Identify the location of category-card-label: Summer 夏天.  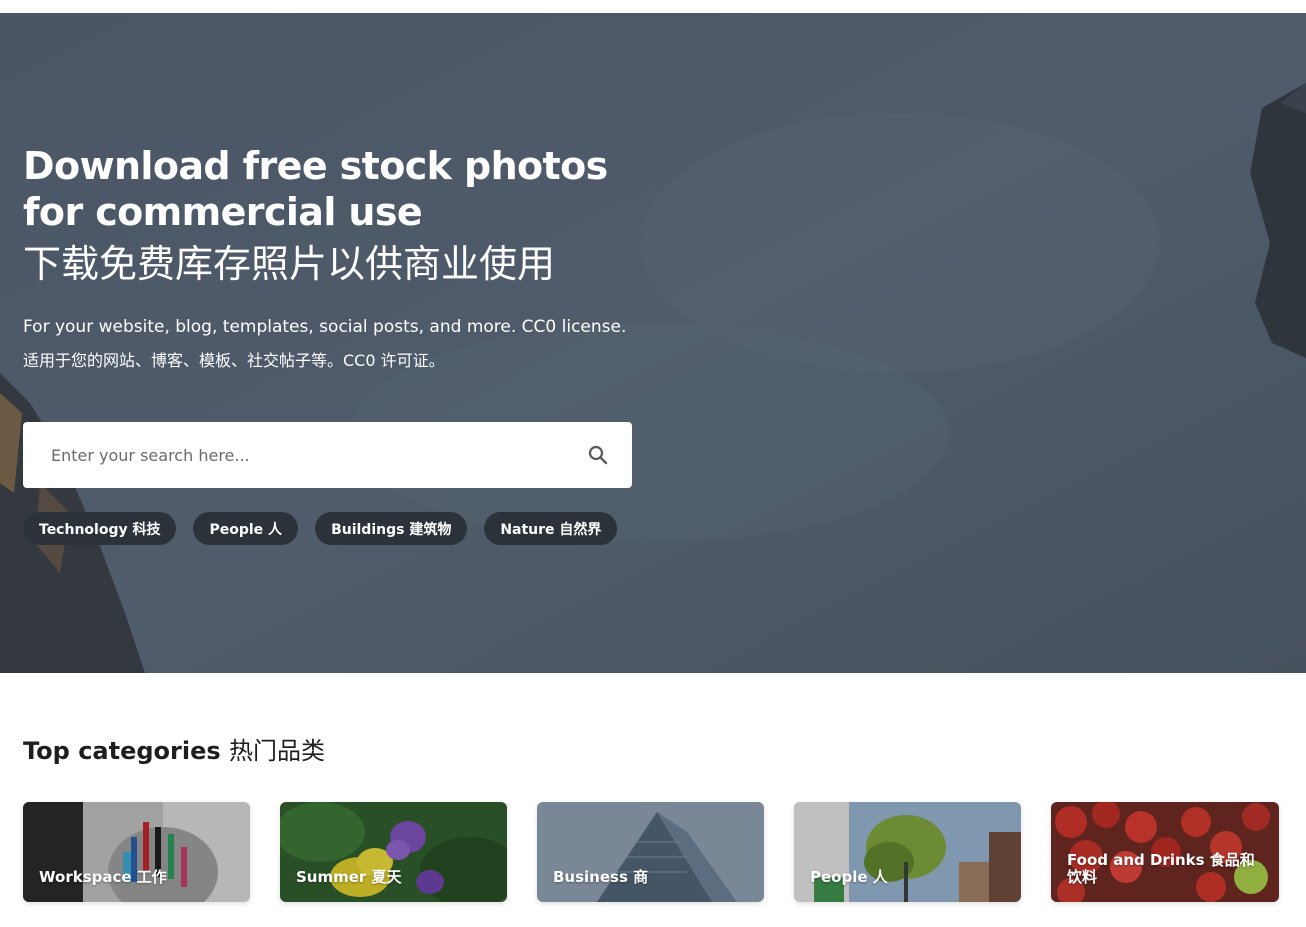
(349, 877).